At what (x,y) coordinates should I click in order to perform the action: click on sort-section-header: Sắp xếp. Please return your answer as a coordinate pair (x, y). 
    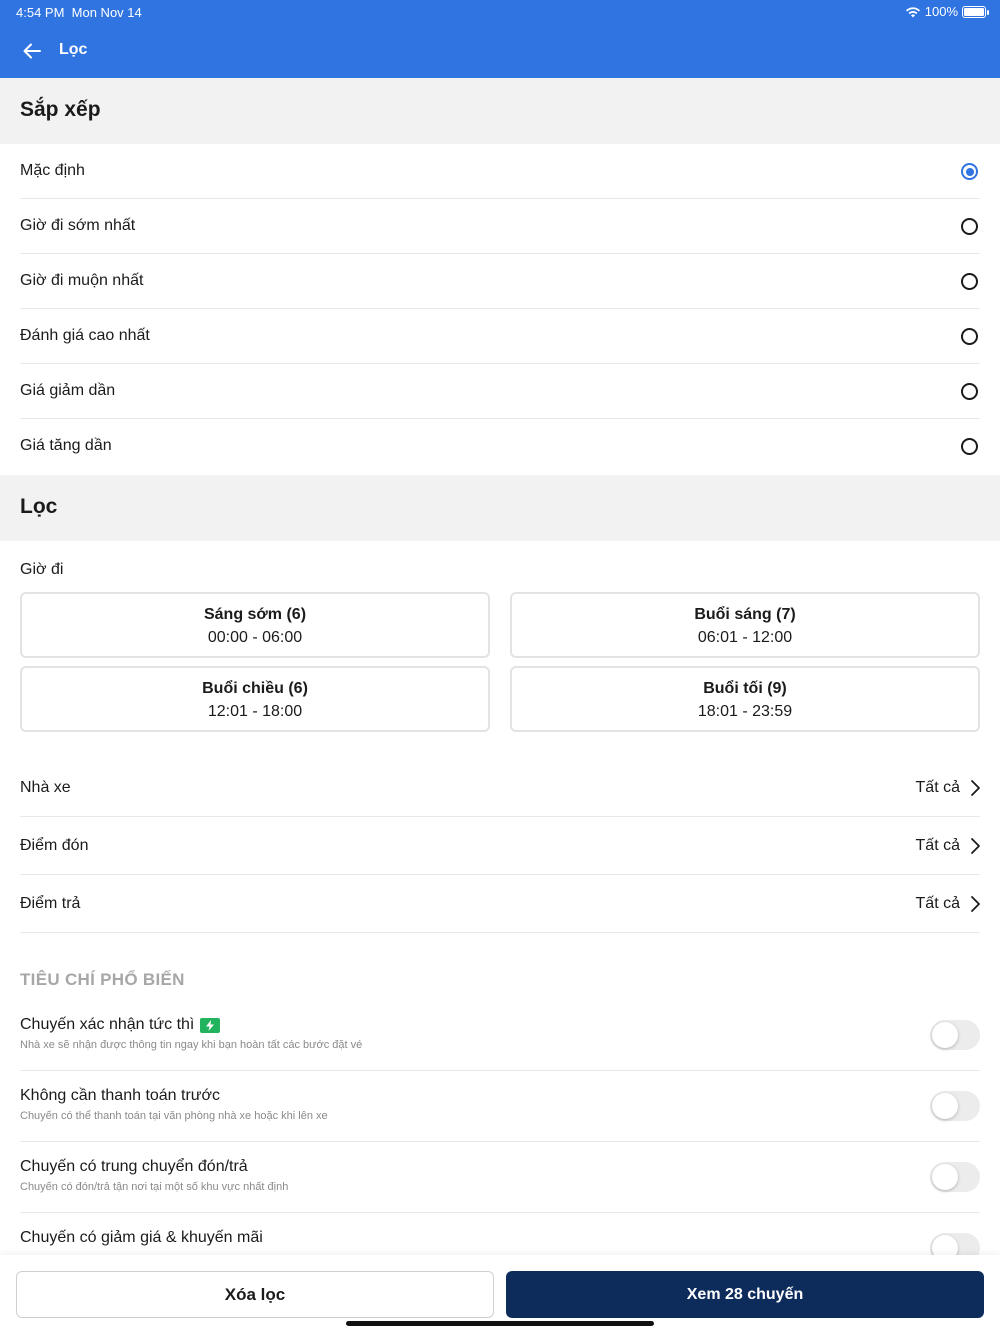
    Looking at the image, I should click on (500, 111).